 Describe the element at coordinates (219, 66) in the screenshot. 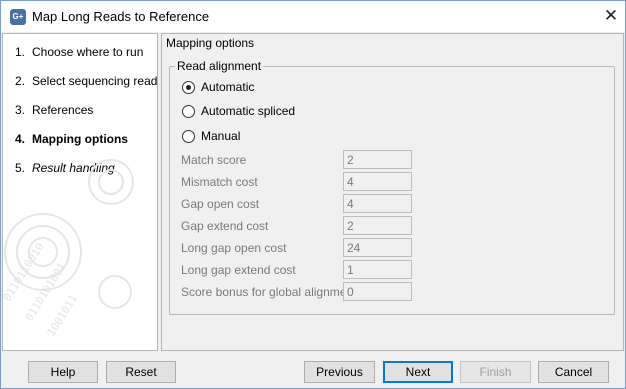

I see `group-title: Read alignment` at that location.